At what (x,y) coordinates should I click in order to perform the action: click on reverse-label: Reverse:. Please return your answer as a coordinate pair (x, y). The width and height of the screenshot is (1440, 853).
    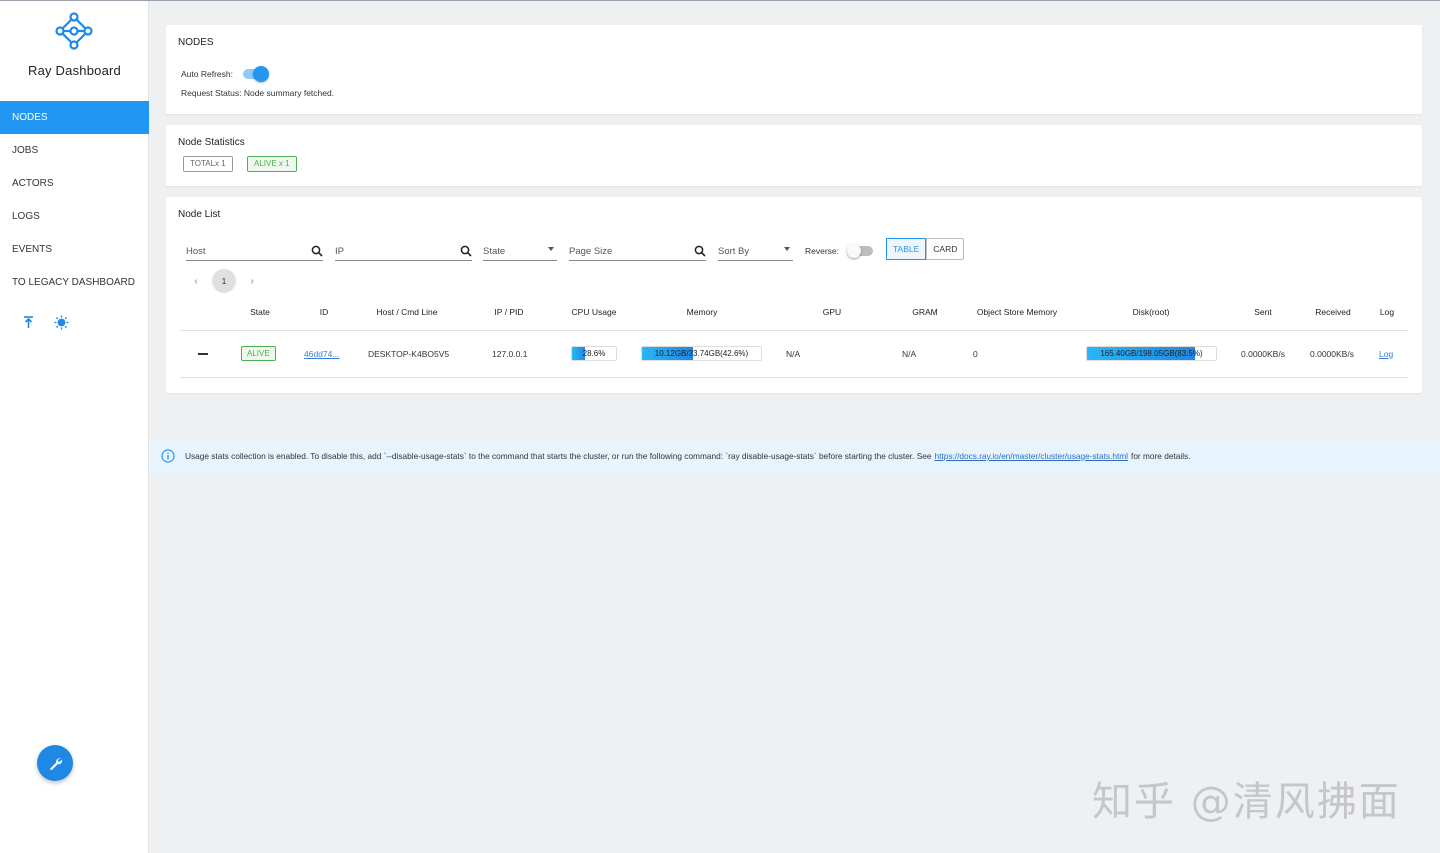
    Looking at the image, I should click on (822, 251).